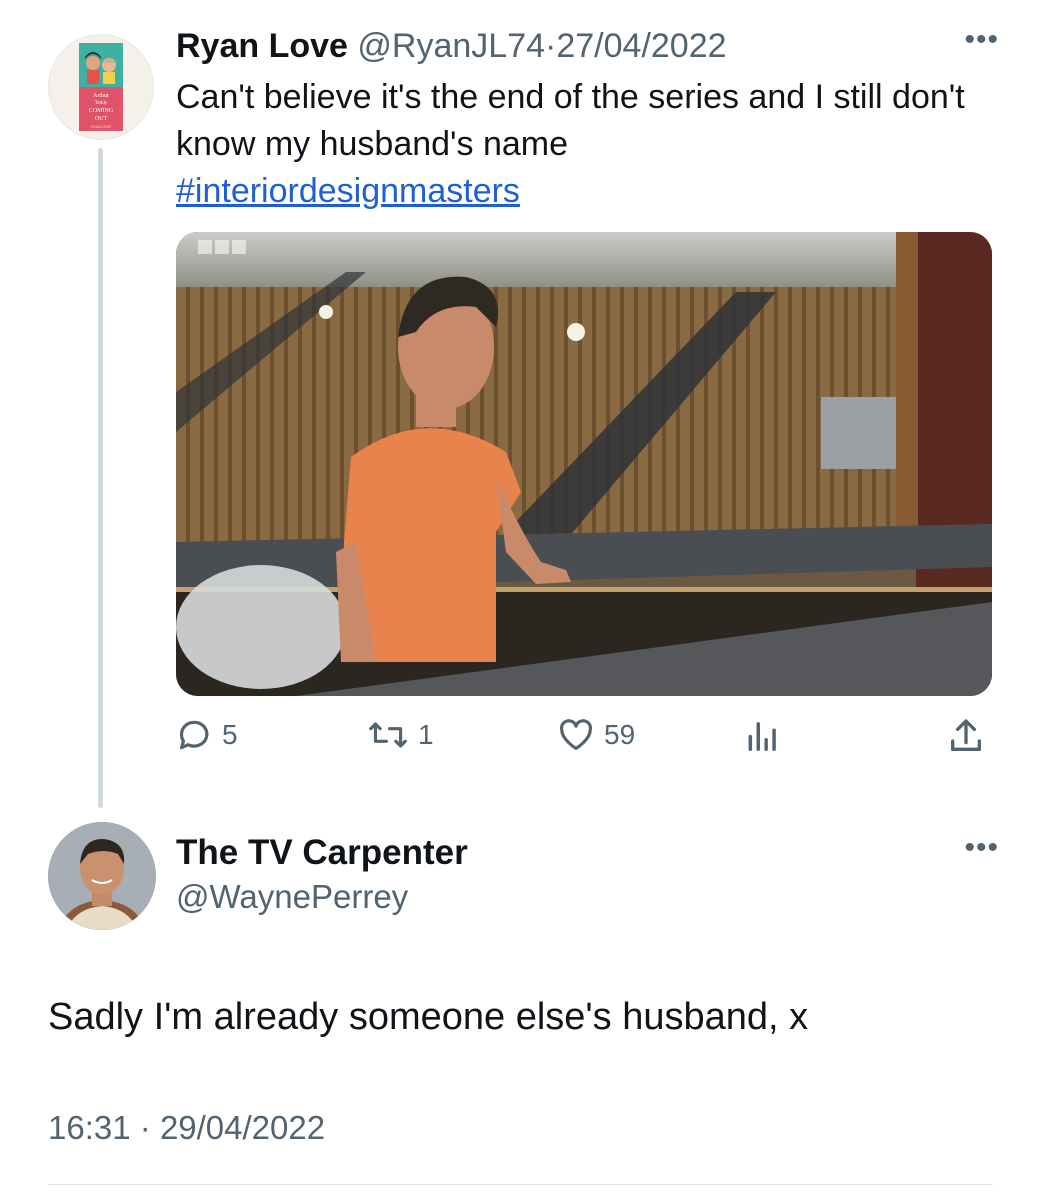 Image resolution: width=1041 pixels, height=1200 pixels. I want to click on book-cover-avatar-image: Arthur Teddy COMING OUT RYAN LOVE, so click(101, 87).